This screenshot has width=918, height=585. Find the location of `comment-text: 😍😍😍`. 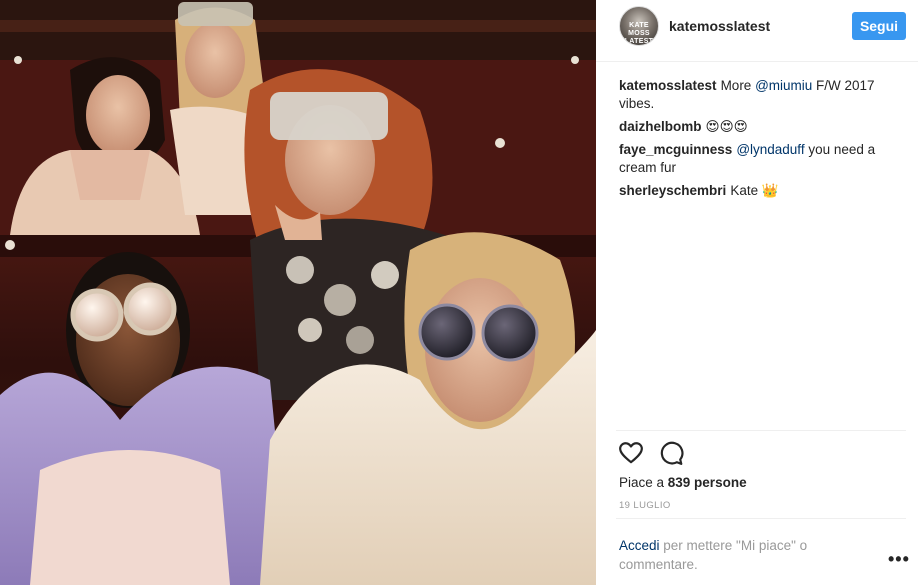

comment-text: 😍😍😍 is located at coordinates (726, 126).